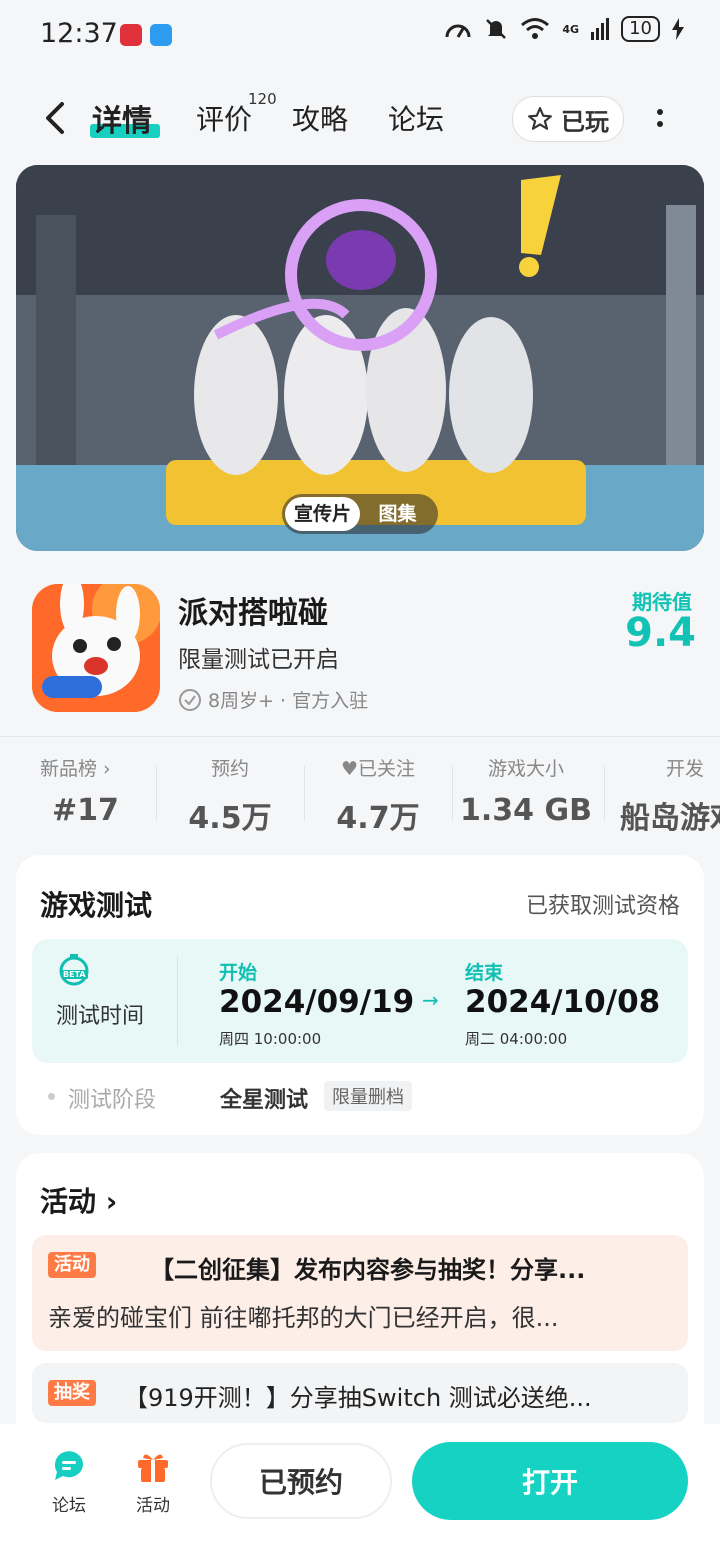  I want to click on battery-indicator: 10, so click(640, 29).